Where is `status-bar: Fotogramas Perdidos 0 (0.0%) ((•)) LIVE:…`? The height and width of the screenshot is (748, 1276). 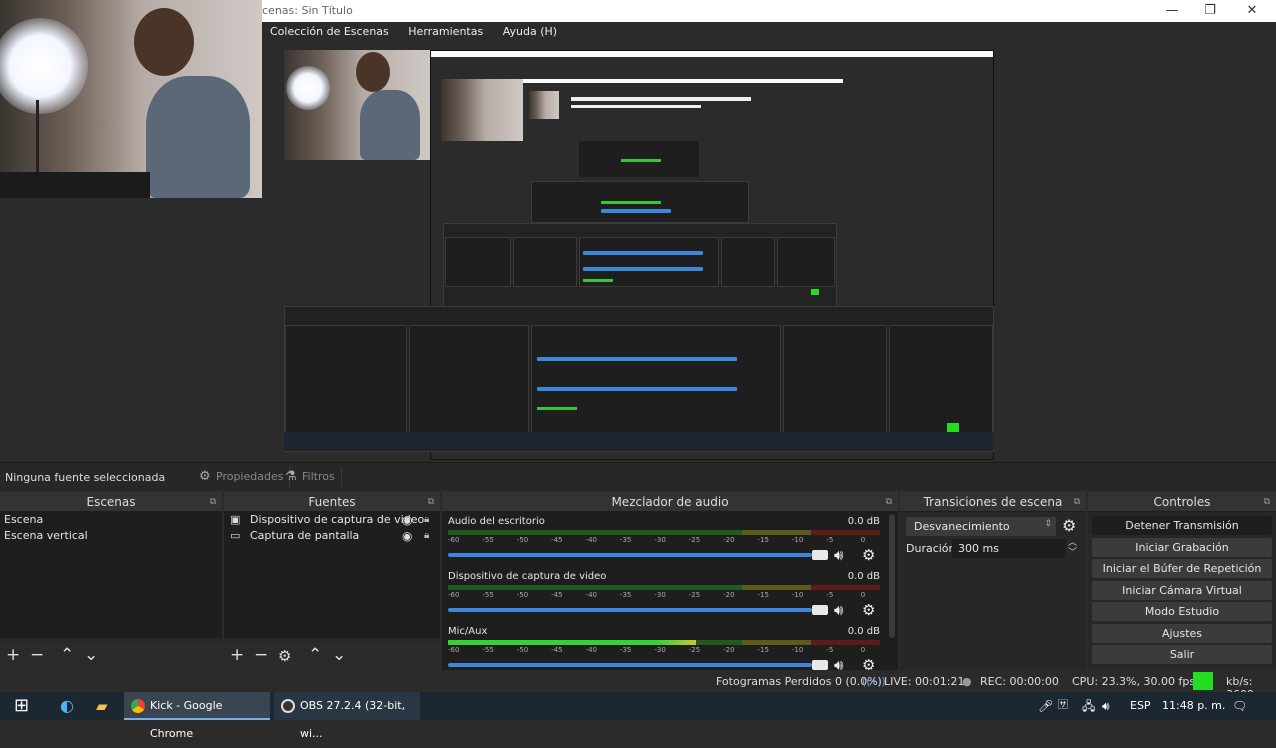
status-bar: Fotogramas Perdidos 0 (0.0%) ((•)) LIVE:… is located at coordinates (638, 685).